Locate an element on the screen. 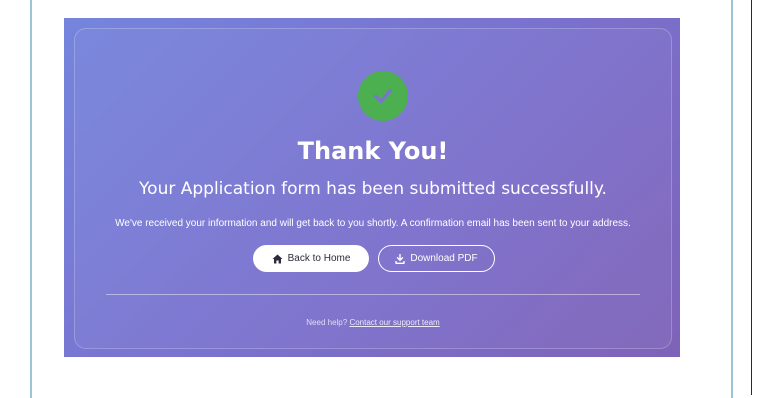 The height and width of the screenshot is (398, 768). download-pdf-label: Download PDF is located at coordinates (444, 258).